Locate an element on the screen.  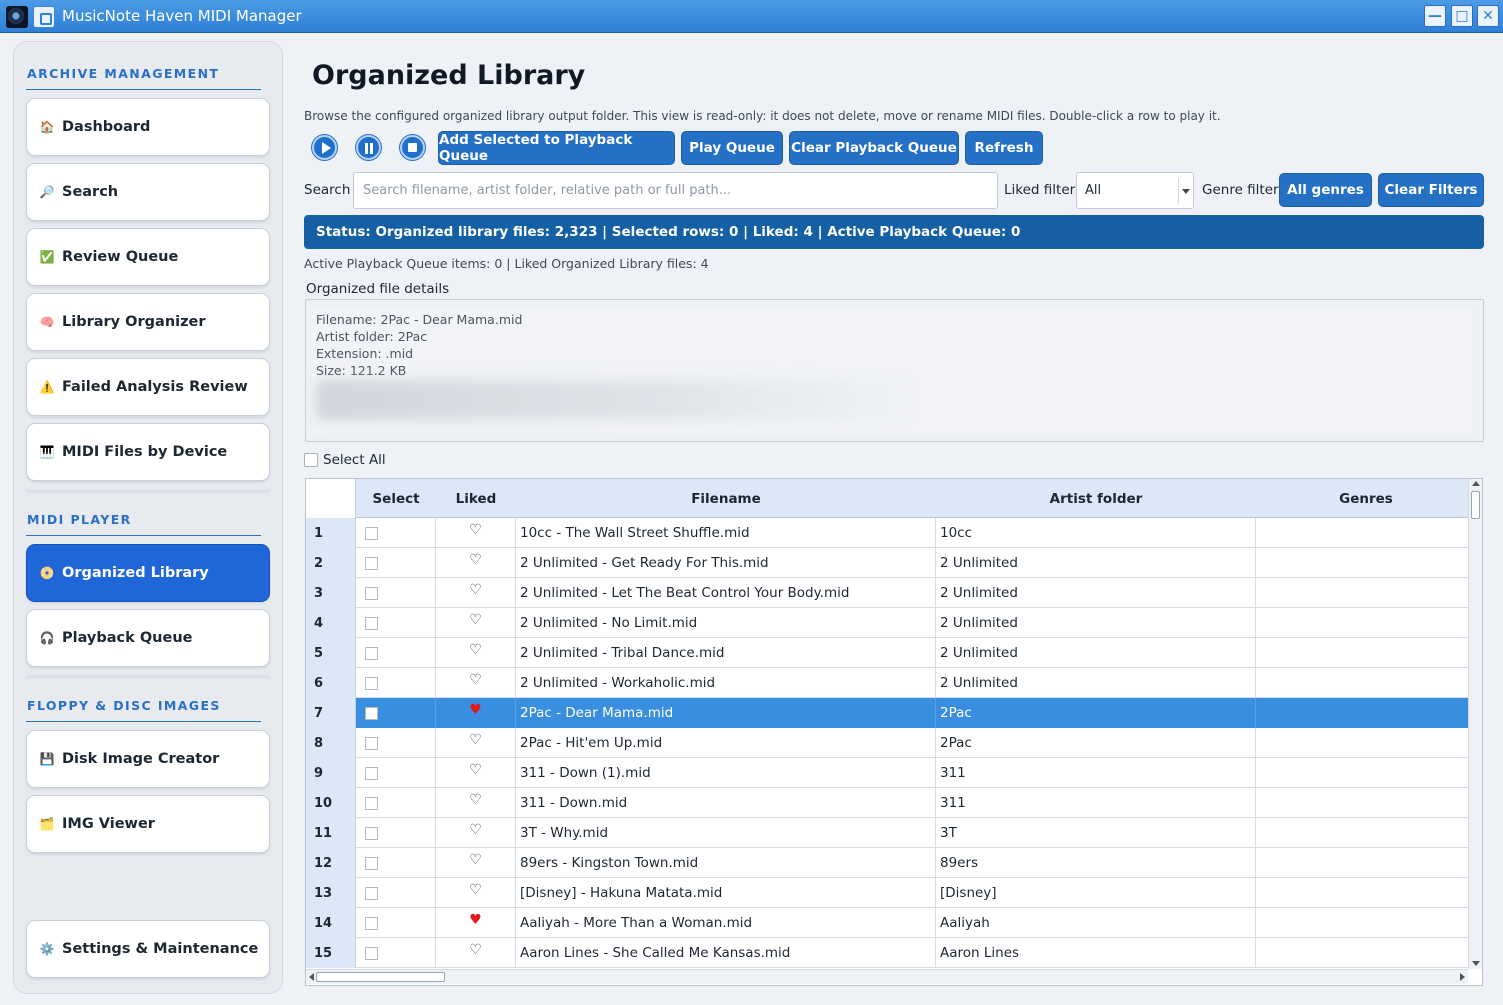
filename-cell: 2 Unlimited - Tribal Dance.mid is located at coordinates (726, 653).